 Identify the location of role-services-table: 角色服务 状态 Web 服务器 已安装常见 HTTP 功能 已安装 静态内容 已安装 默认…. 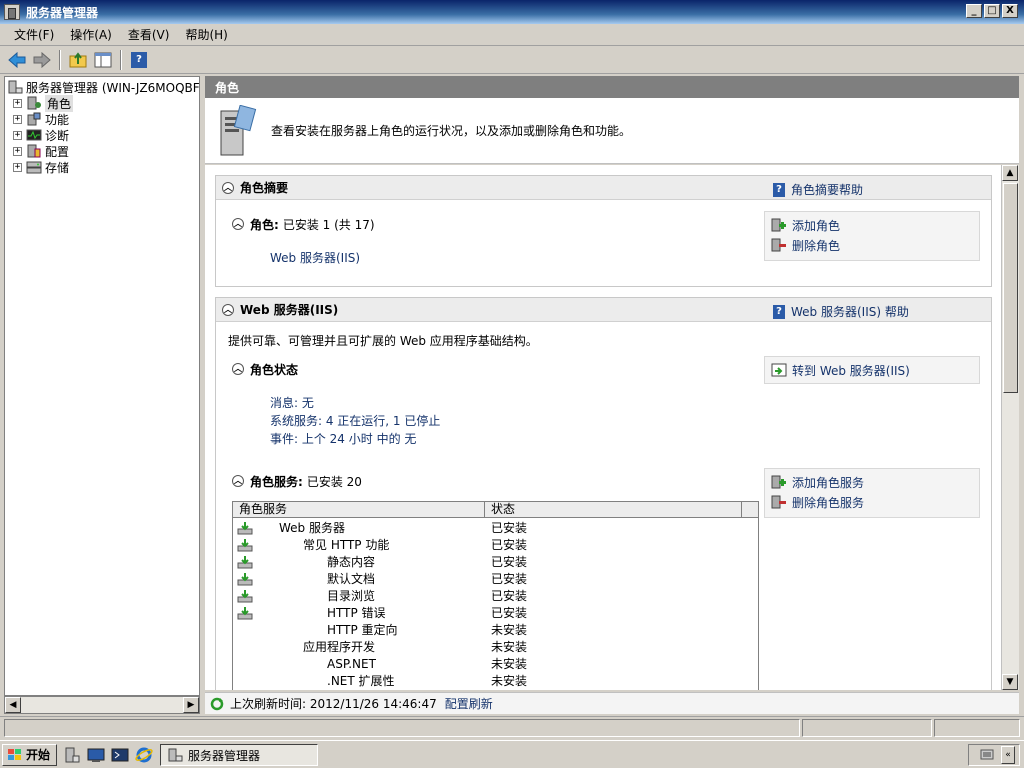
(495, 595).